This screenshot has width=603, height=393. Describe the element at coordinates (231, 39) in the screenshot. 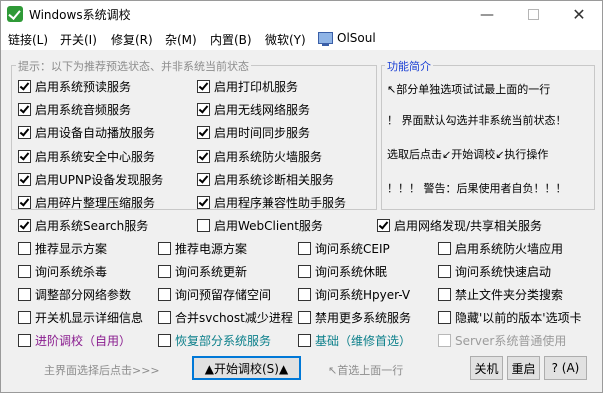

I see `menu-builtin: 内置(B)` at that location.